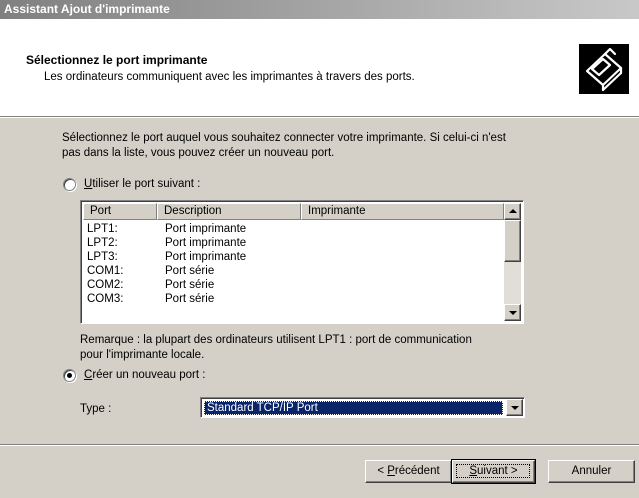  Describe the element at coordinates (353, 408) in the screenshot. I see `port-type-selected-value: Standard TCP/IP Port` at that location.